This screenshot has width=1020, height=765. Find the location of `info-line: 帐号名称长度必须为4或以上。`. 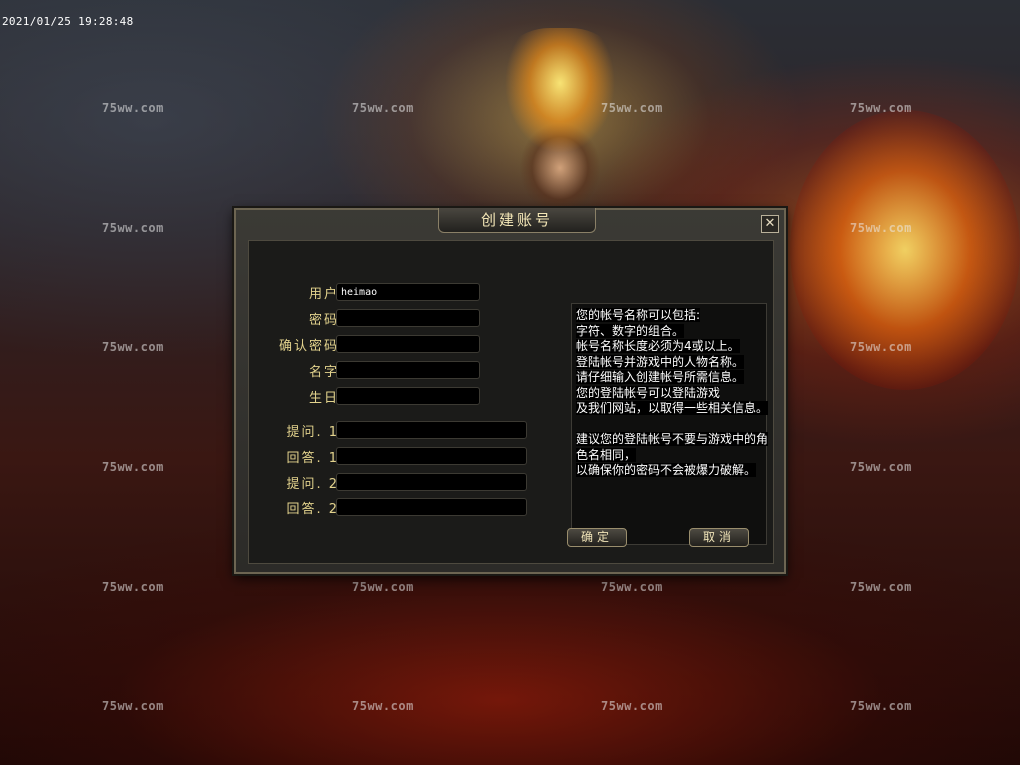

info-line: 帐号名称长度必须为4或以上。 is located at coordinates (658, 346).